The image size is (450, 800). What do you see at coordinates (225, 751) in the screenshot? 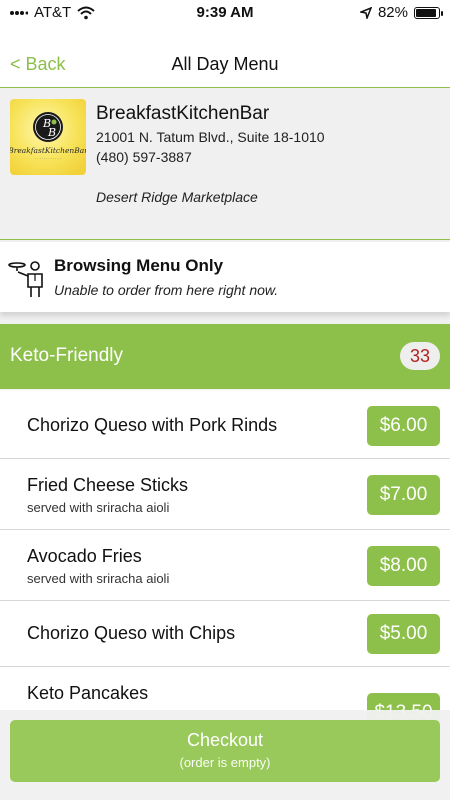
I see `checkout-button: Checkout (order is empty)` at bounding box center [225, 751].